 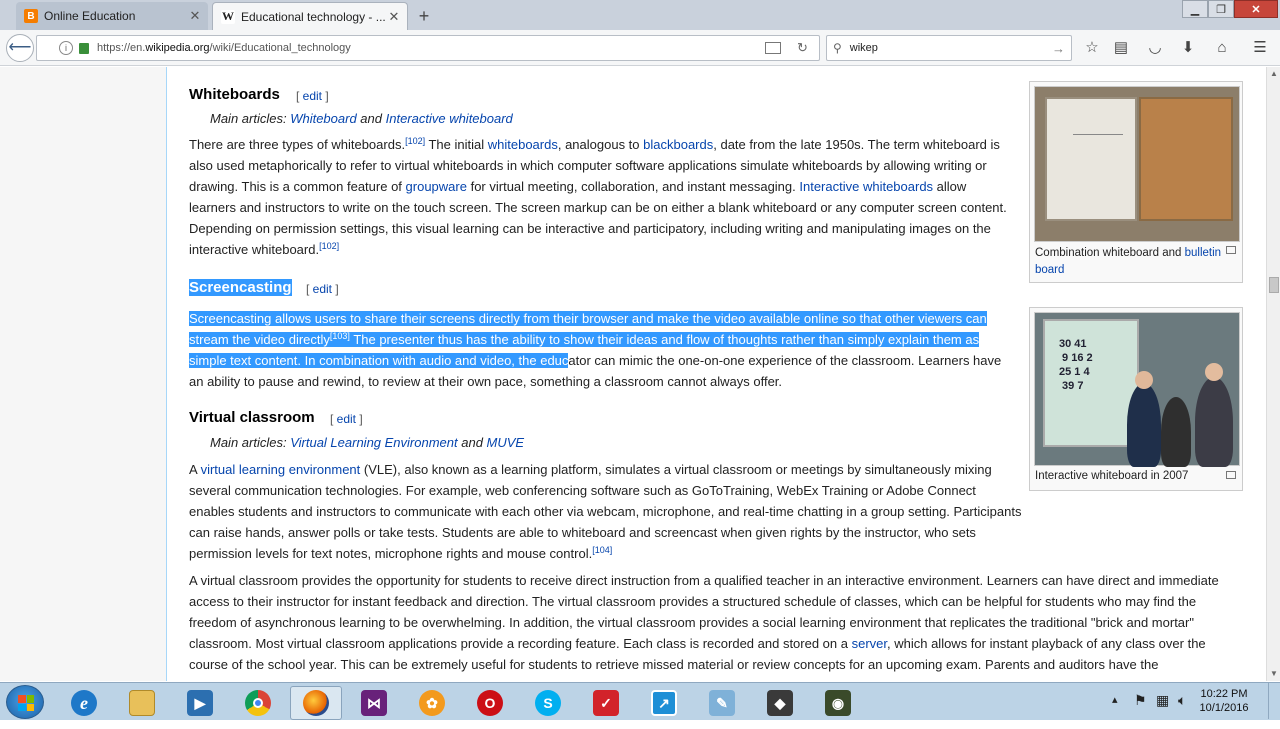 What do you see at coordinates (20, 48) in the screenshot?
I see `back-button: ⟵` at bounding box center [20, 48].